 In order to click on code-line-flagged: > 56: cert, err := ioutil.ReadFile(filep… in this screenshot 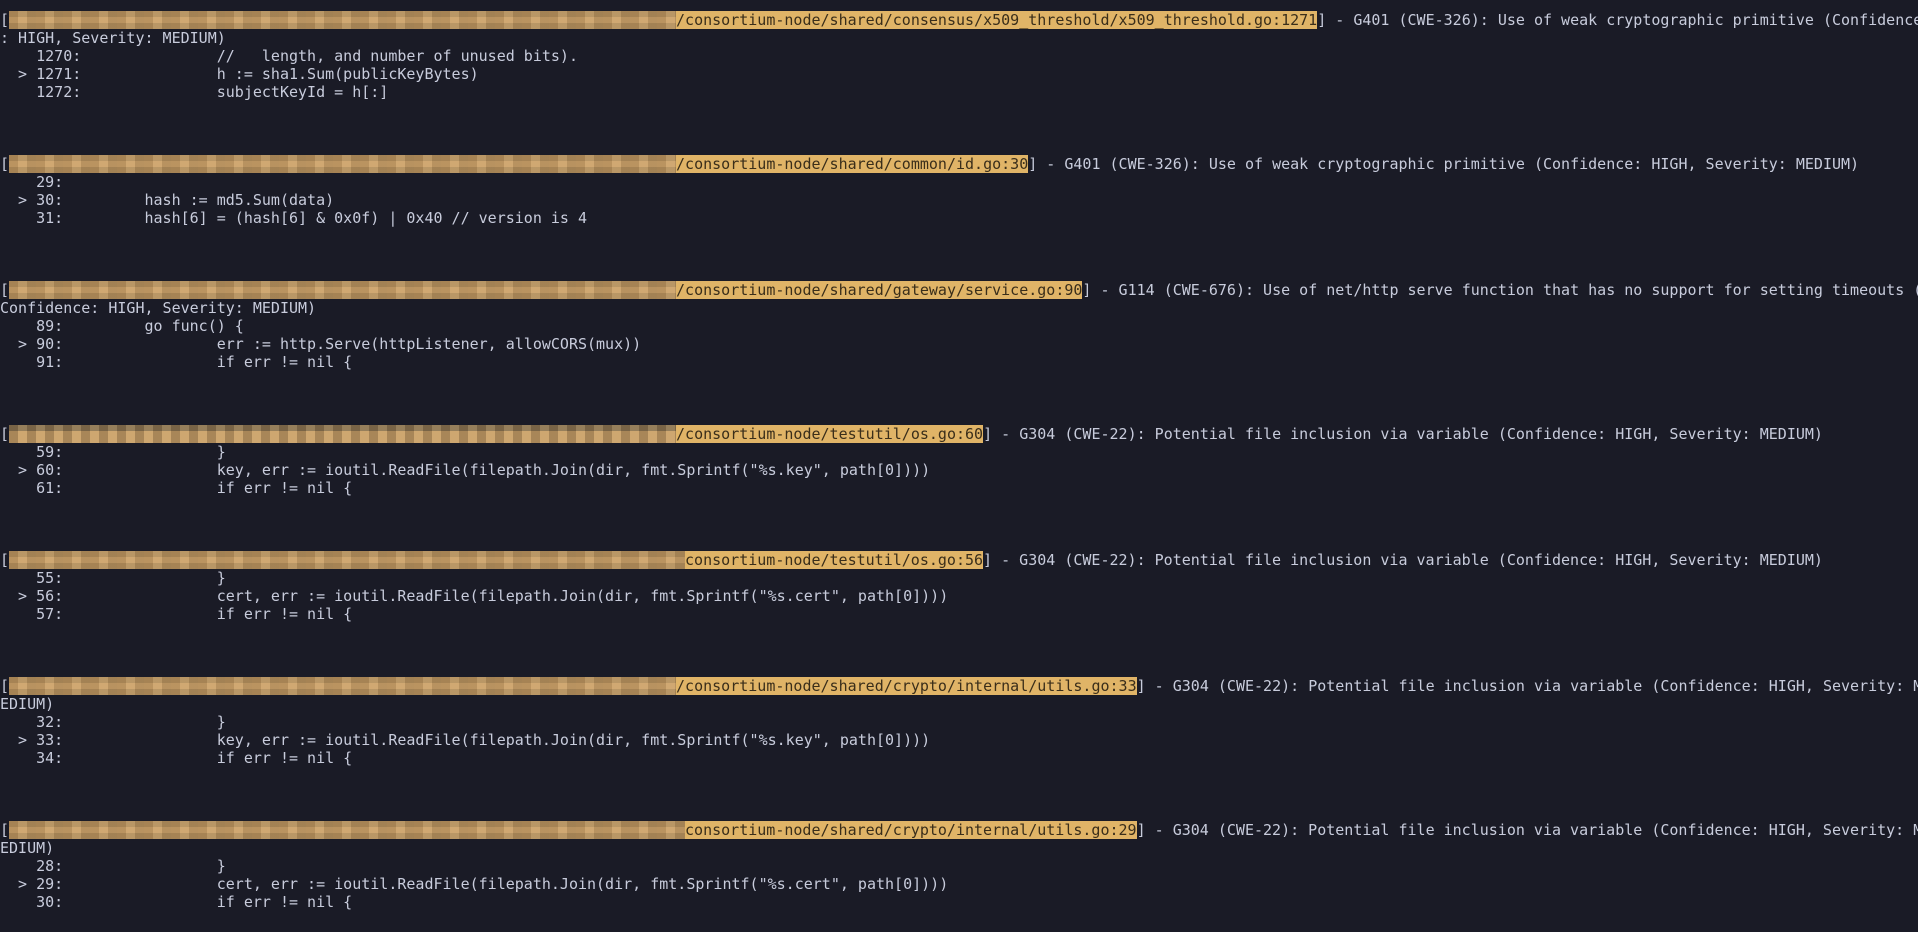, I will do `click(474, 596)`.